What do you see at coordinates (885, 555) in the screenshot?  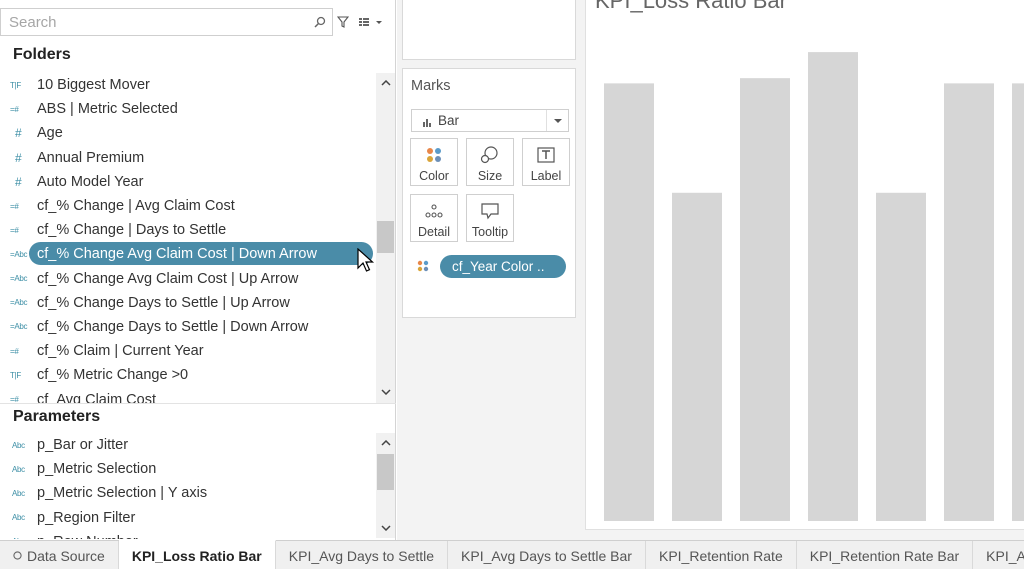 I see `sheet-tab: KPI_Retention Rate Bar` at bounding box center [885, 555].